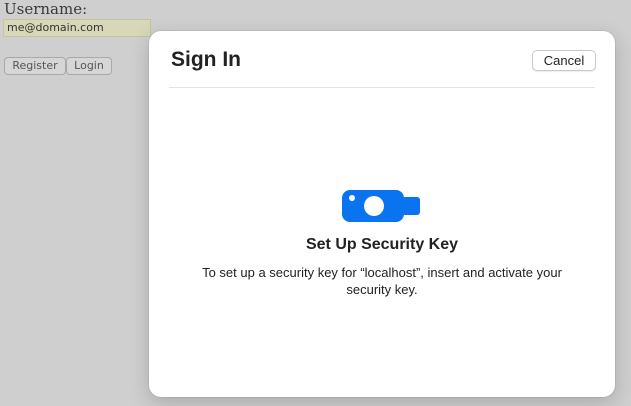 Image resolution: width=631 pixels, height=406 pixels. I want to click on cancel-button: Cancel, so click(564, 60).